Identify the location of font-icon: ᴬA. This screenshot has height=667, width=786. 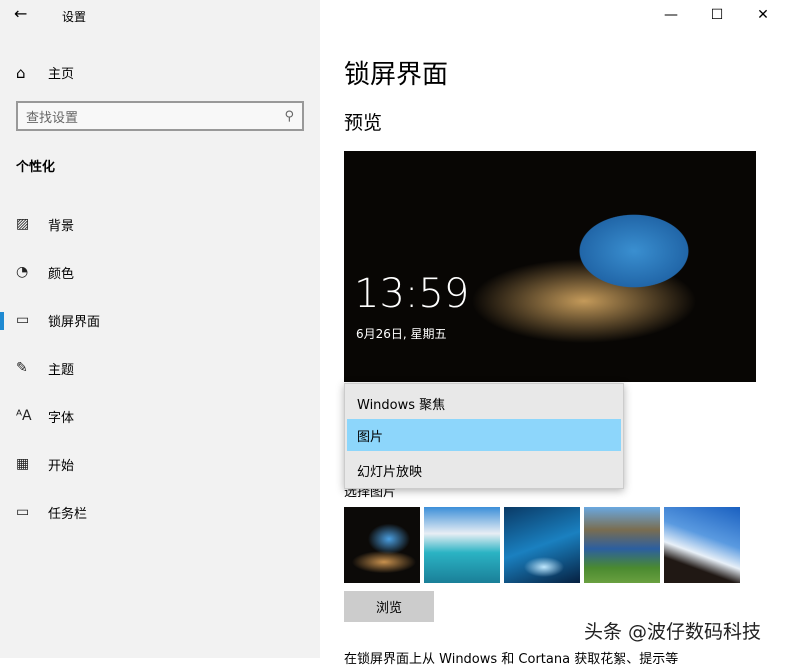
(24, 416).